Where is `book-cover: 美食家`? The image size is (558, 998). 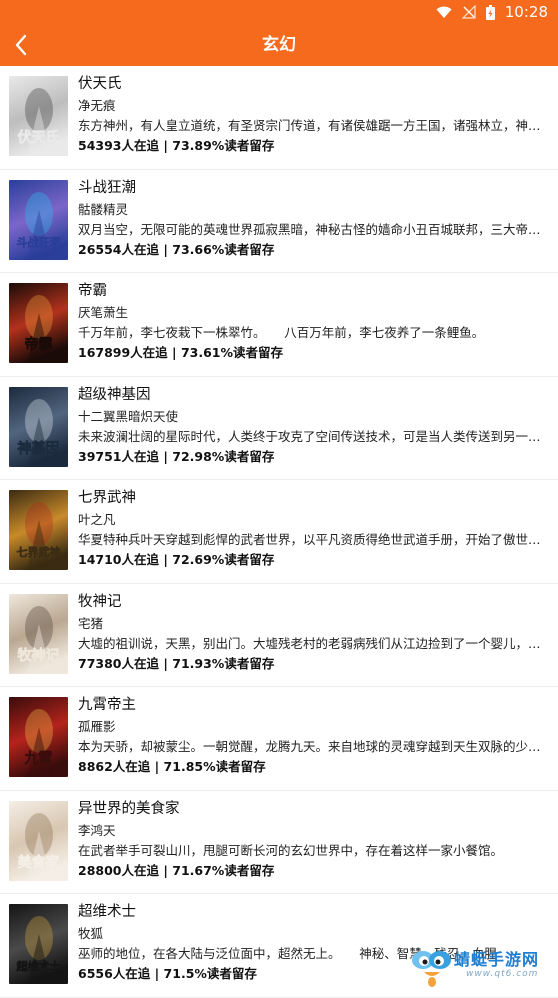
book-cover: 美食家 is located at coordinates (38, 840).